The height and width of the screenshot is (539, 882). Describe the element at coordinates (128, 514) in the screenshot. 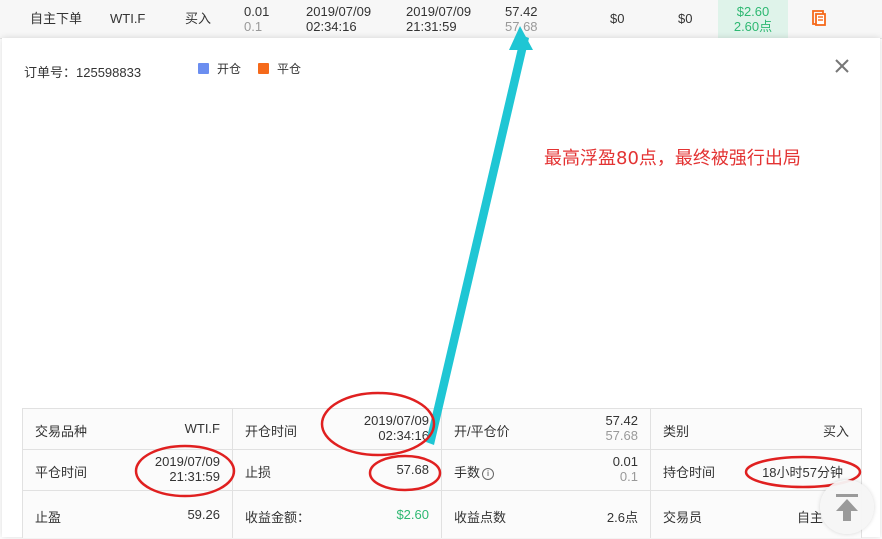

I see `detail-take-profit: 止盈 59.26` at that location.